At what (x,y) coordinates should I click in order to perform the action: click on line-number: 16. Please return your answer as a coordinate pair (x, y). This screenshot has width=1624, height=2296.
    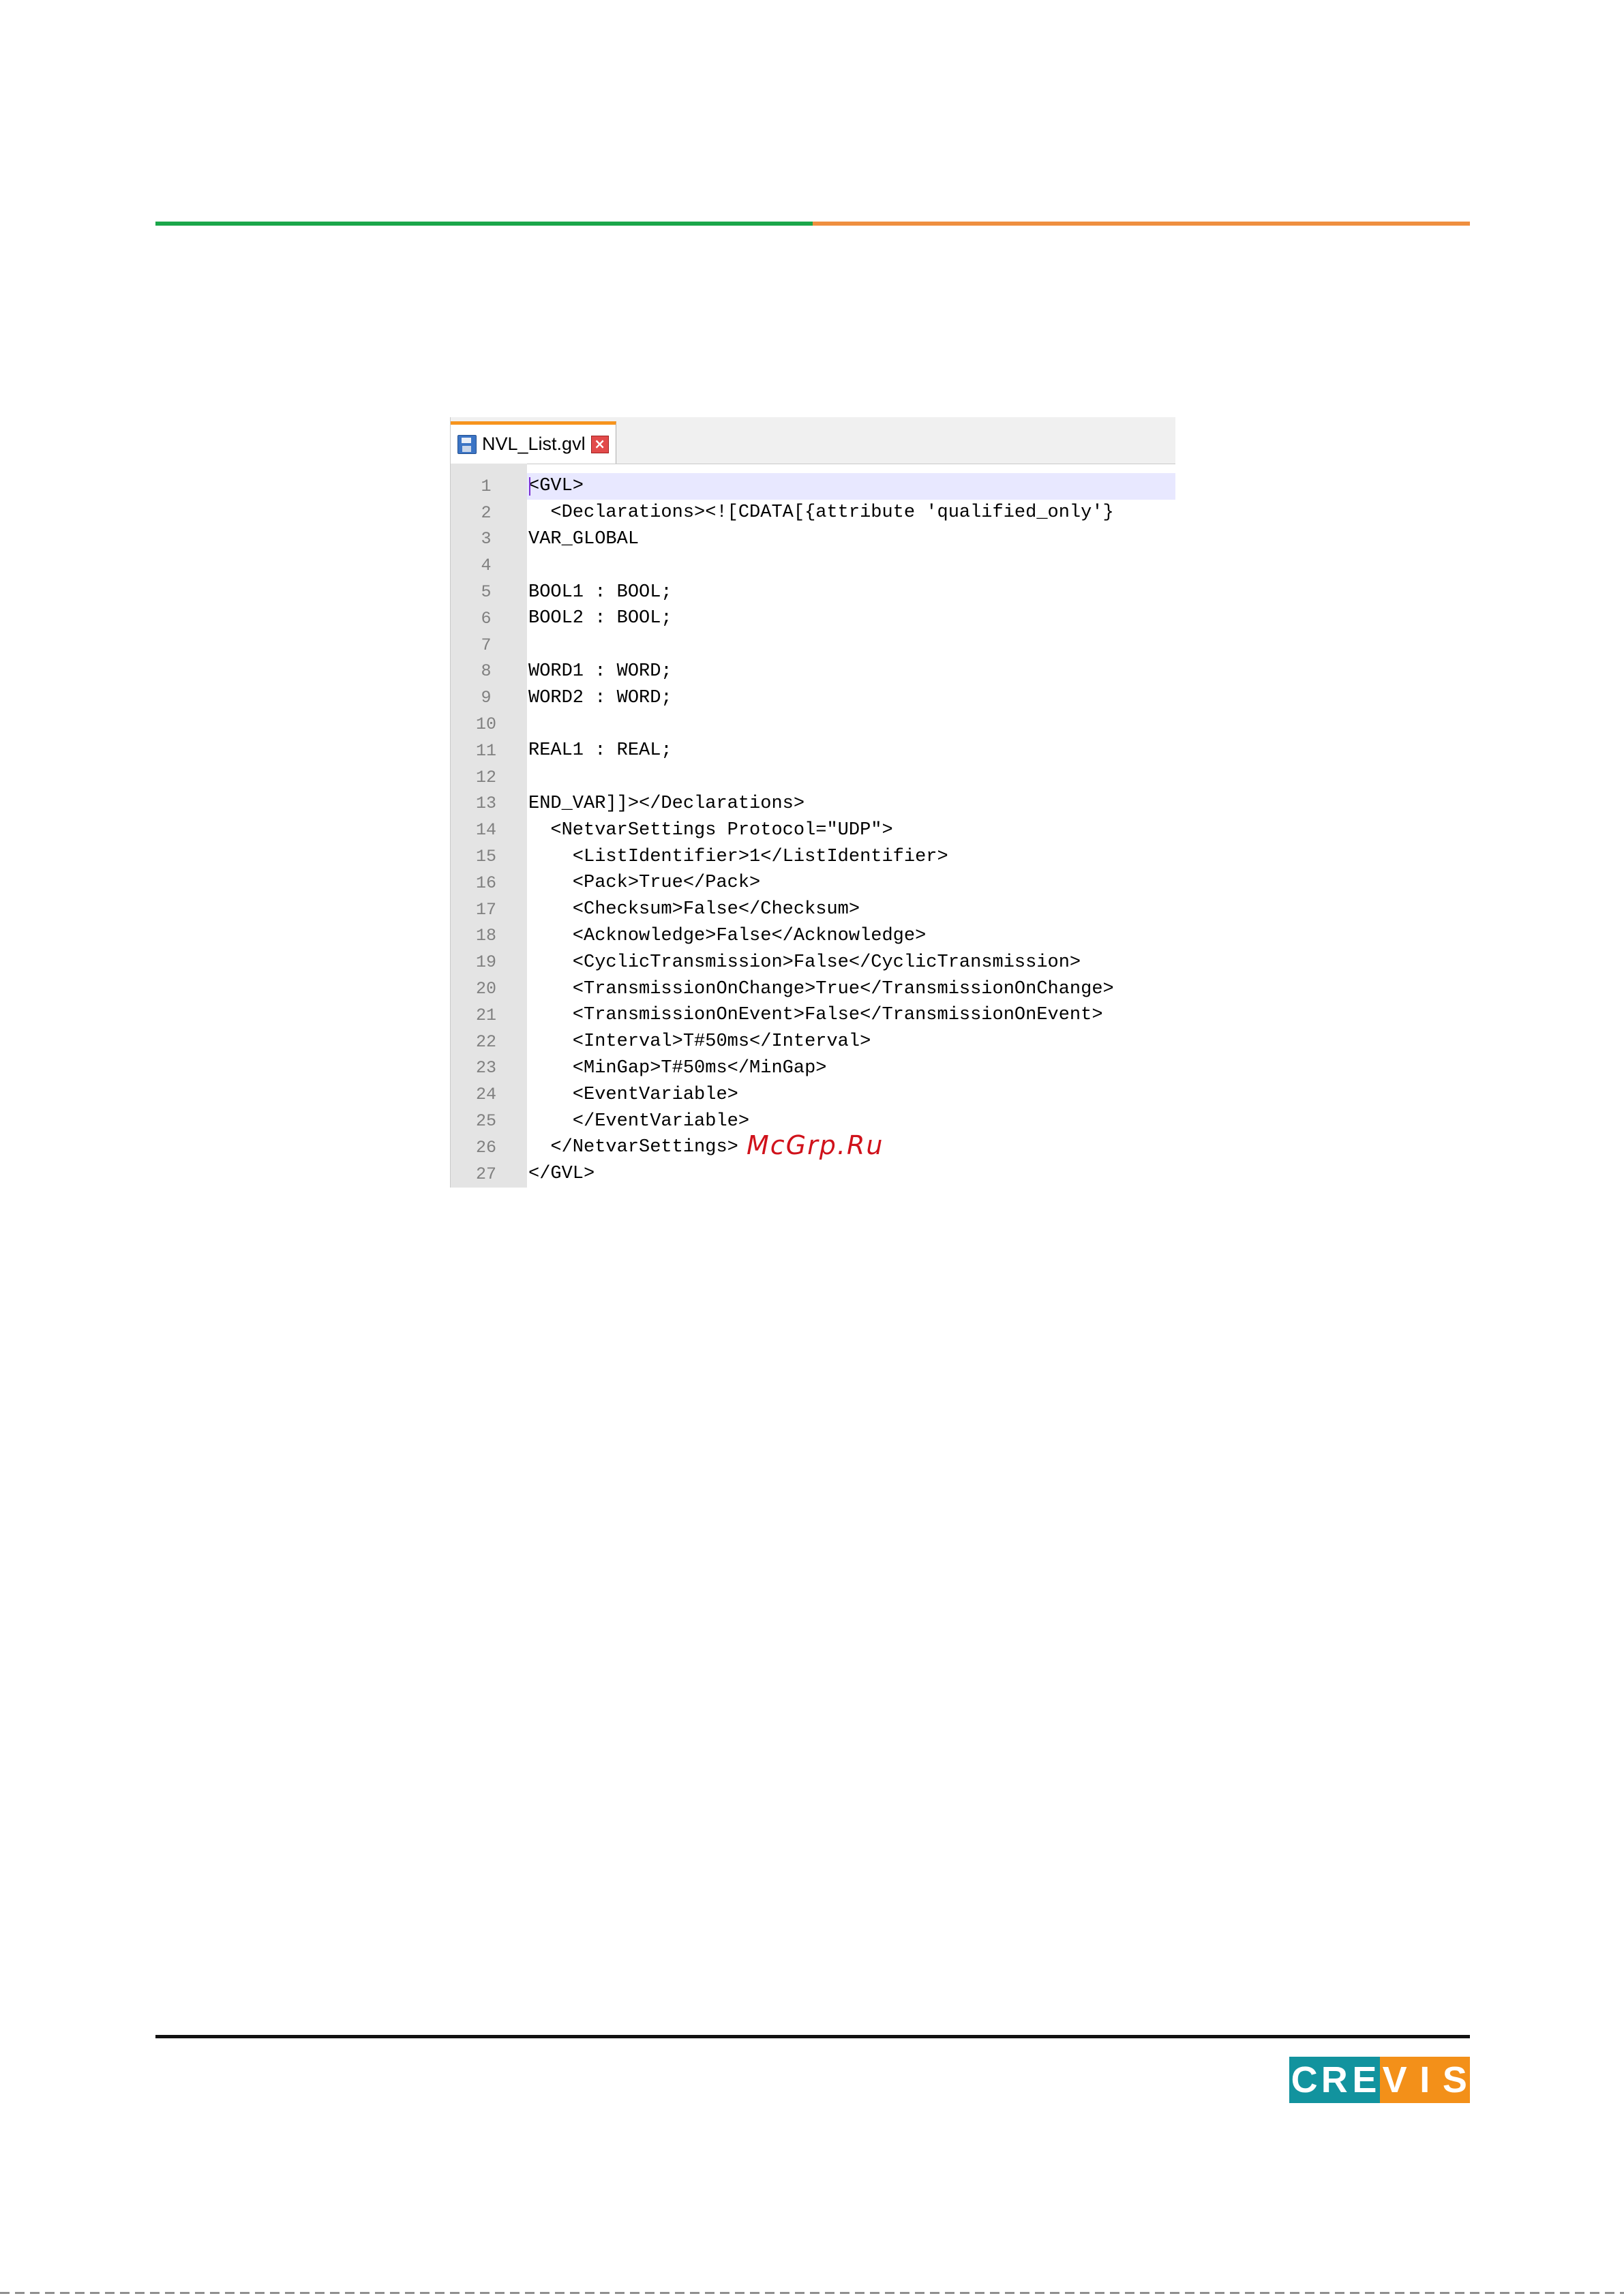
    Looking at the image, I should click on (489, 883).